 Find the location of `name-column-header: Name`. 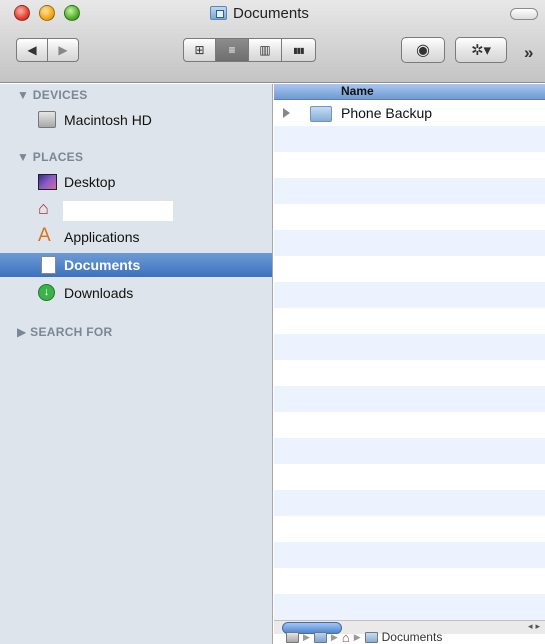

name-column-header: Name is located at coordinates (409, 92).